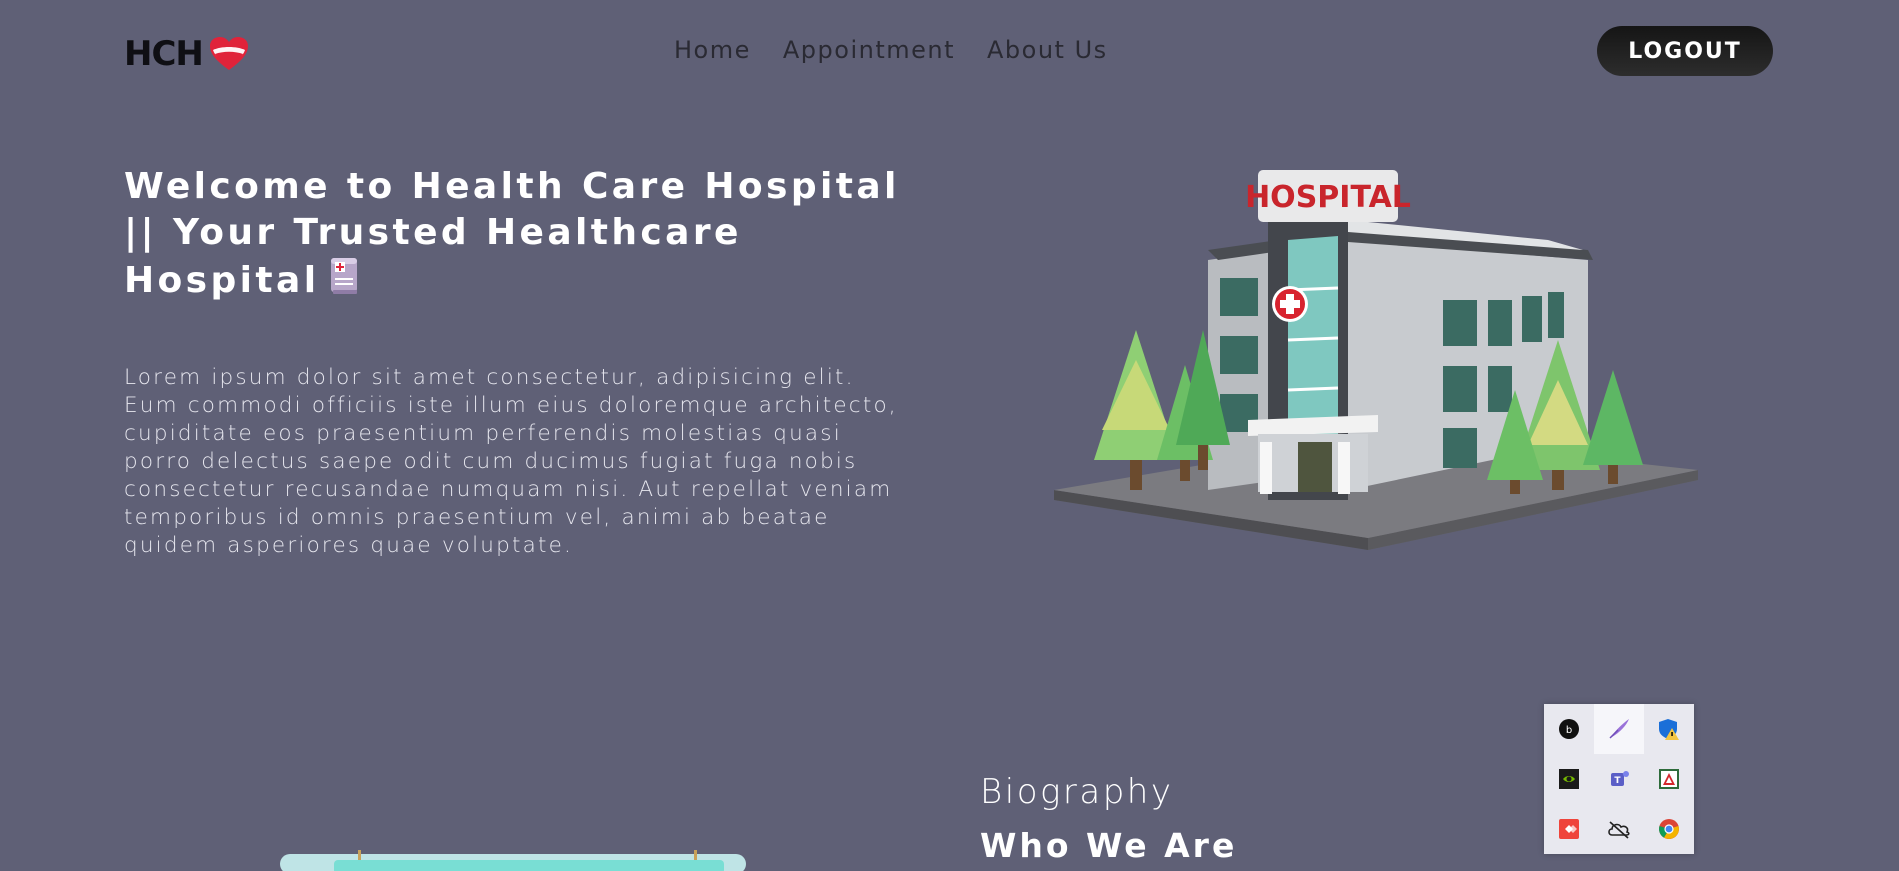 The width and height of the screenshot is (1899, 871). What do you see at coordinates (869, 50) in the screenshot?
I see `nav-appointment: Appointment` at bounding box center [869, 50].